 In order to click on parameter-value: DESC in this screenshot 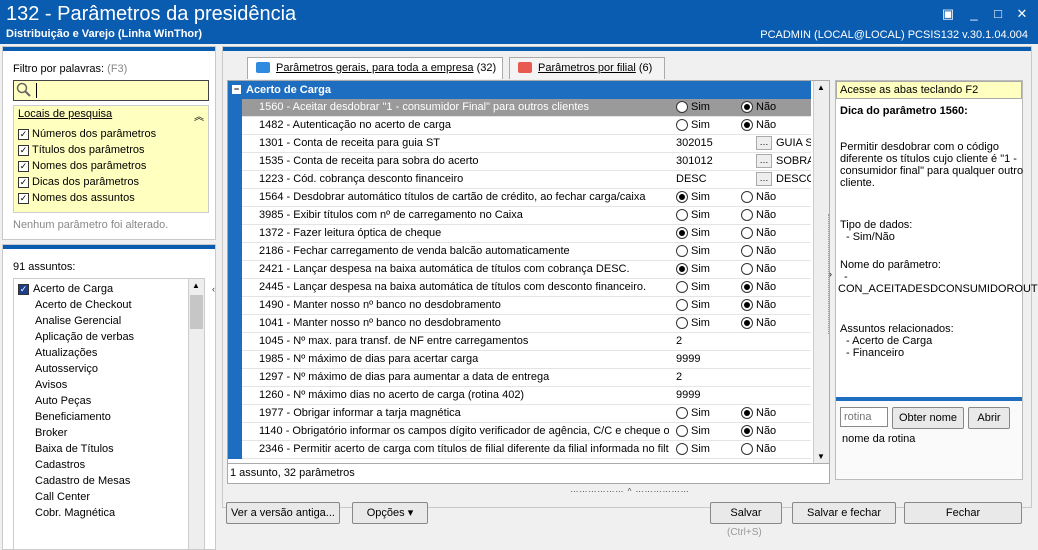, I will do `click(691, 179)`.